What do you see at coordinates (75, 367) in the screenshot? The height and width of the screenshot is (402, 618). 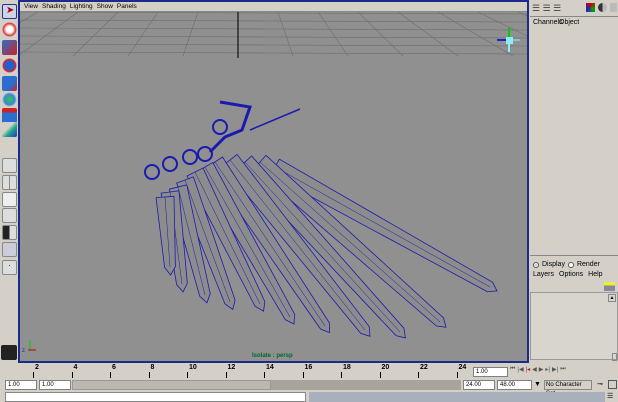 I see `tick-label: 4` at bounding box center [75, 367].